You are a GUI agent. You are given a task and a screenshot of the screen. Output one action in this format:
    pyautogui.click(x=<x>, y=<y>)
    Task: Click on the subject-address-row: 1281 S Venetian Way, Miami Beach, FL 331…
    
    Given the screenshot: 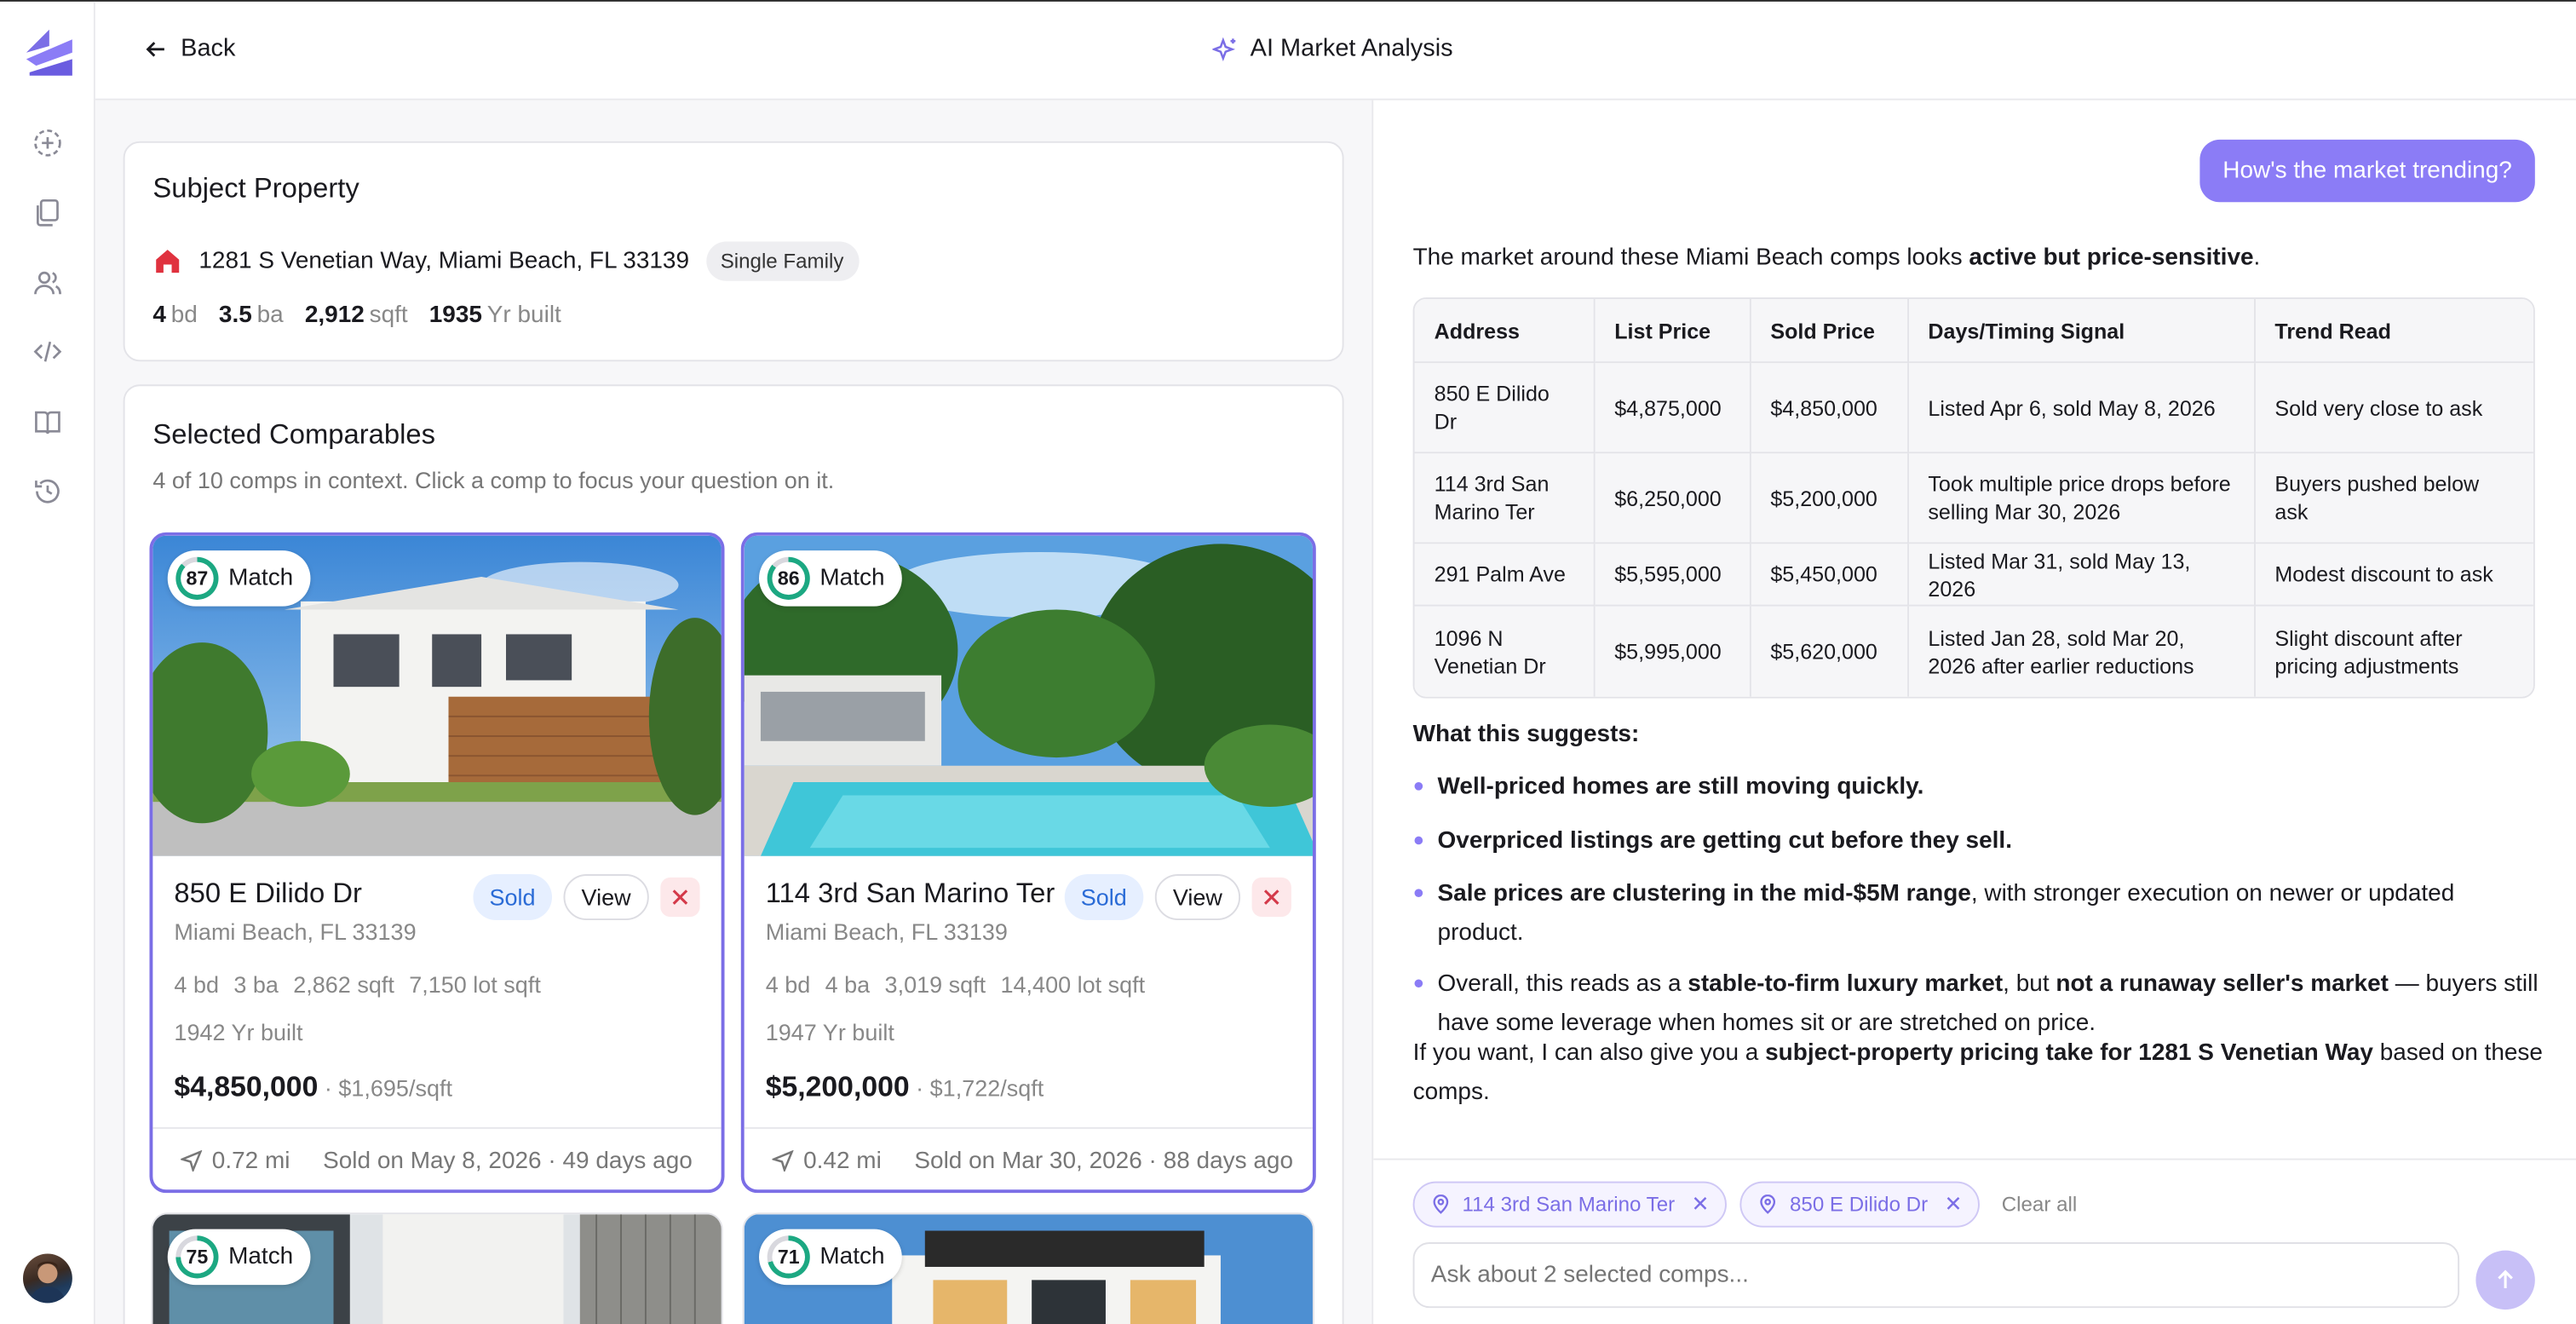 What is the action you would take?
    pyautogui.click(x=505, y=261)
    